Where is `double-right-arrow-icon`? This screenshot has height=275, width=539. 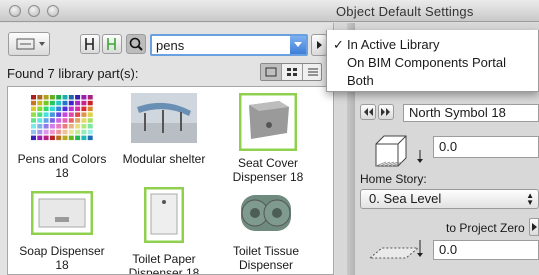 double-right-arrow-icon is located at coordinates (385, 112).